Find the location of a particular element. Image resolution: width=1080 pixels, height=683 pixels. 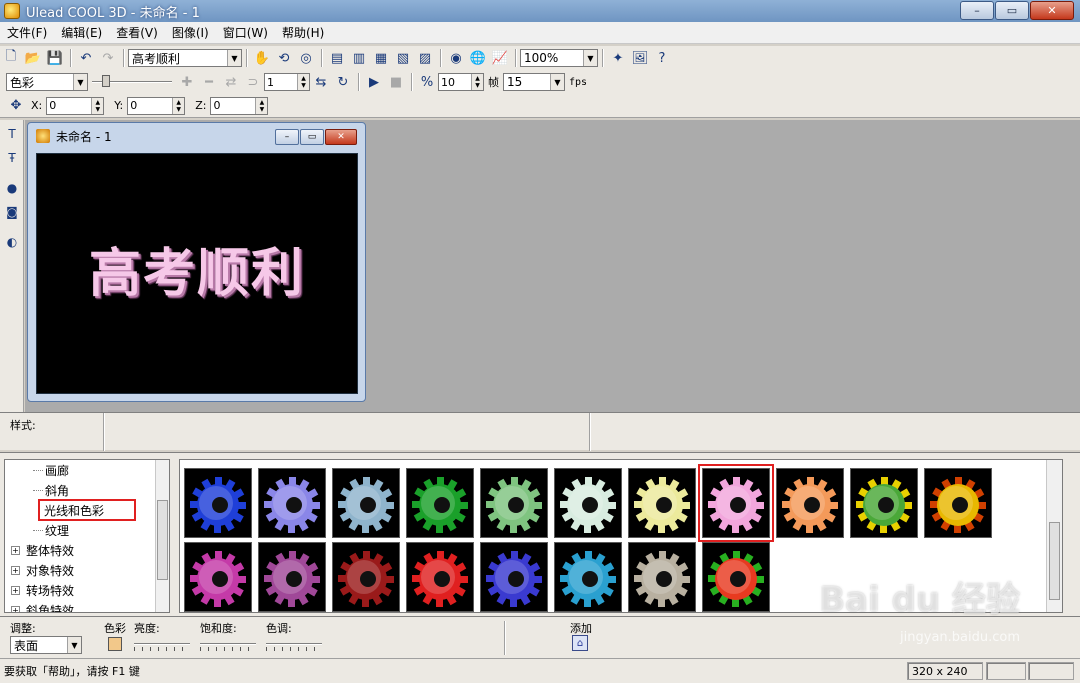

edit-text-icon: Ŧ is located at coordinates (12, 158).